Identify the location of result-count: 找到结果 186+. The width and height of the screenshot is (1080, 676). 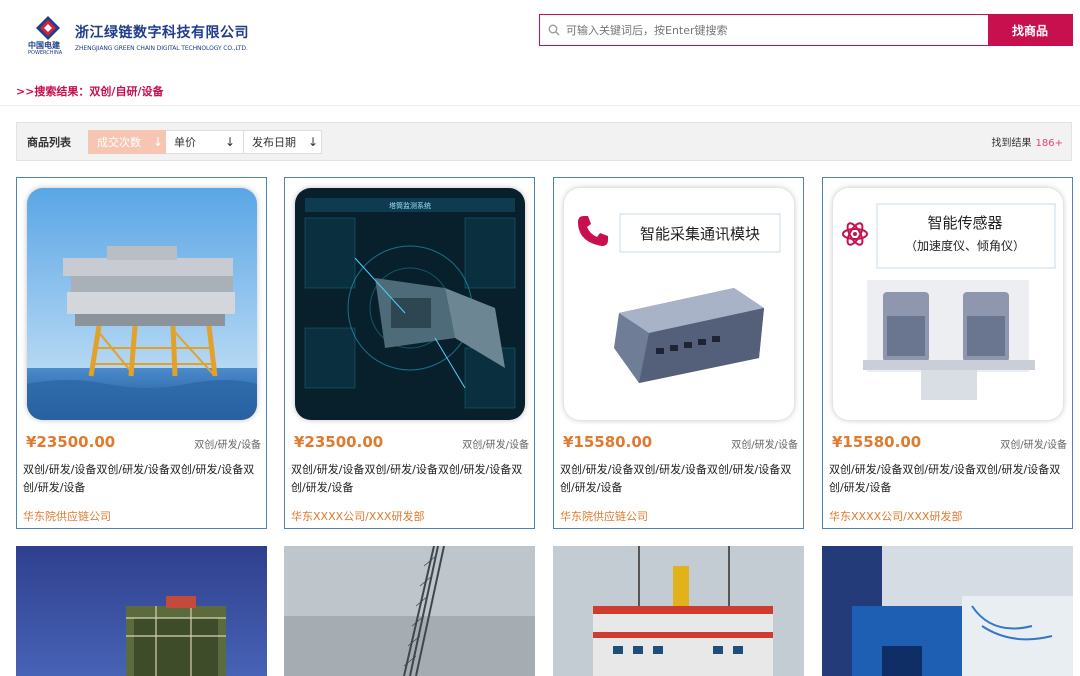
(1027, 141).